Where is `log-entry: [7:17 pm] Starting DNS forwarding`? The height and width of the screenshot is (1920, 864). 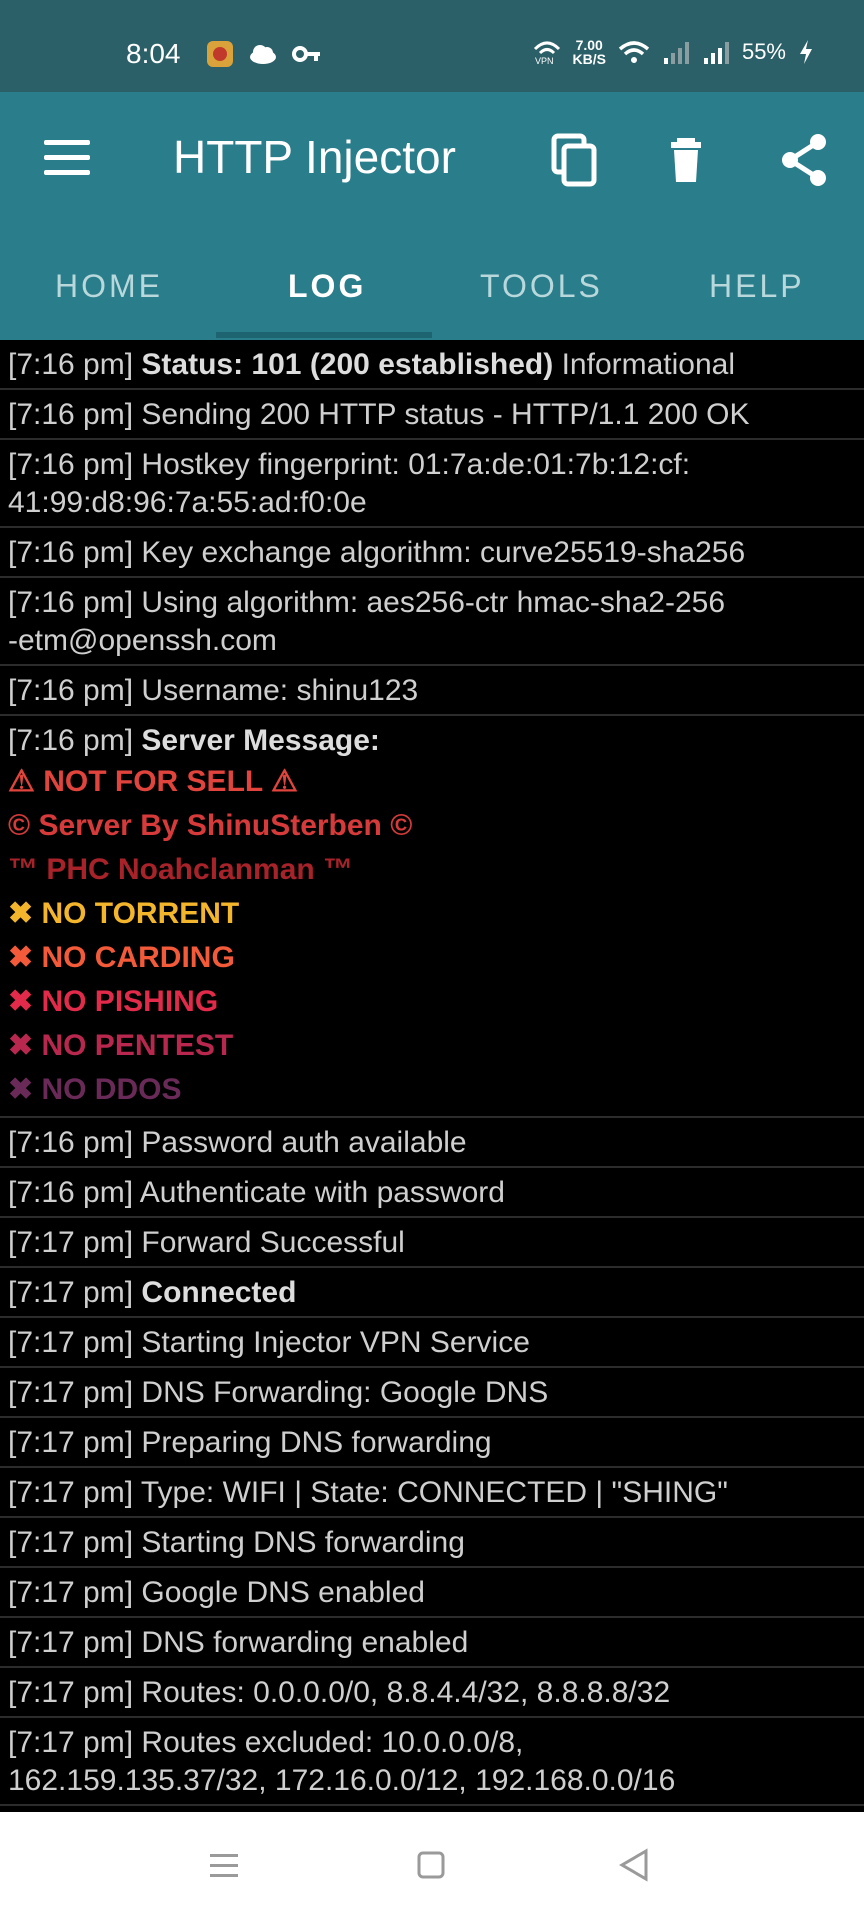 log-entry: [7:17 pm] Starting DNS forwarding is located at coordinates (432, 1543).